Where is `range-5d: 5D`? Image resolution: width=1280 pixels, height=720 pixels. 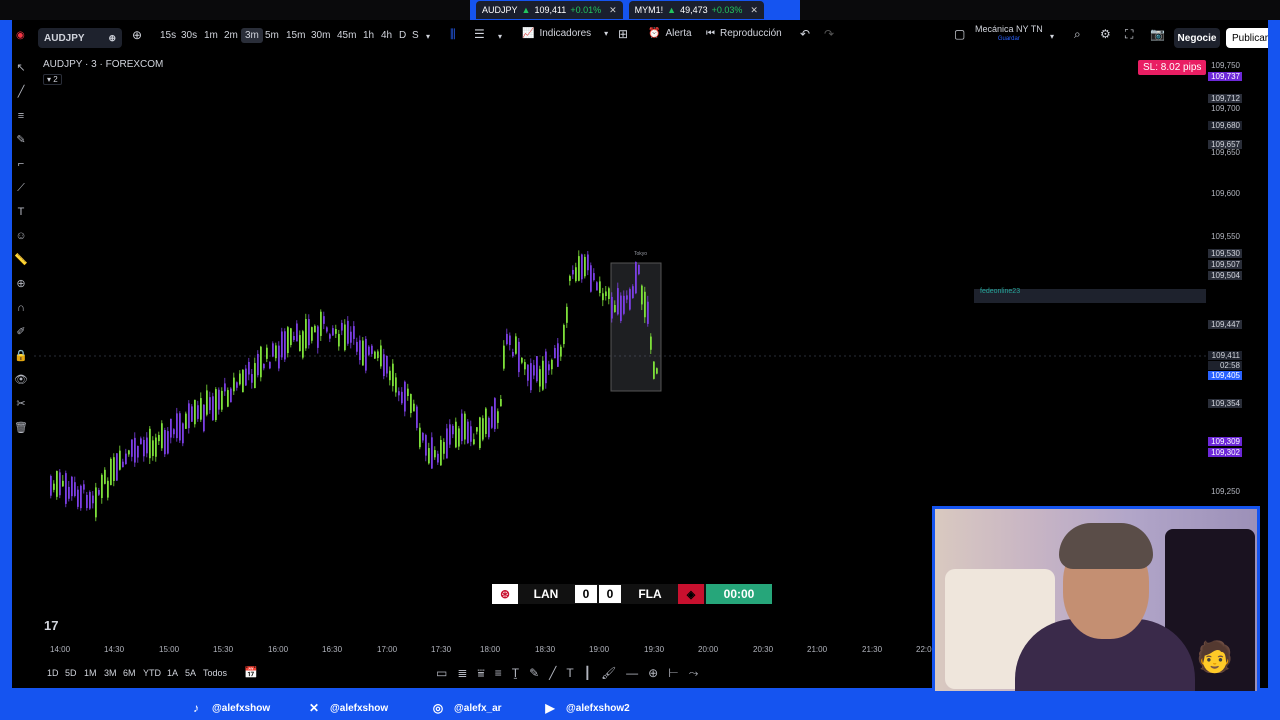 range-5d: 5D is located at coordinates (71, 673).